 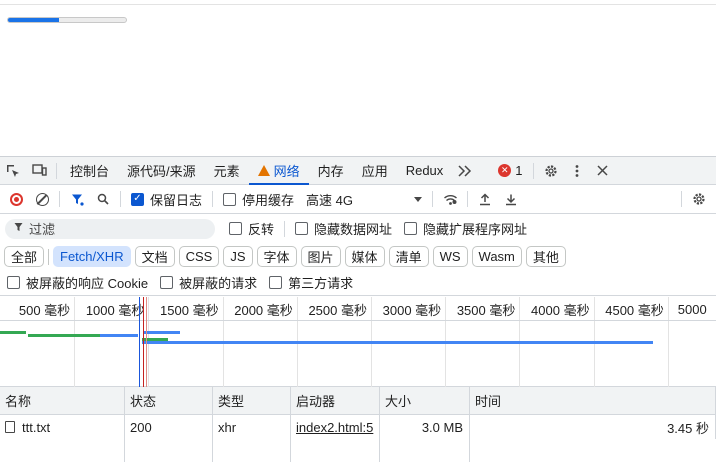 I want to click on inspect-element-icon, so click(x=13, y=171).